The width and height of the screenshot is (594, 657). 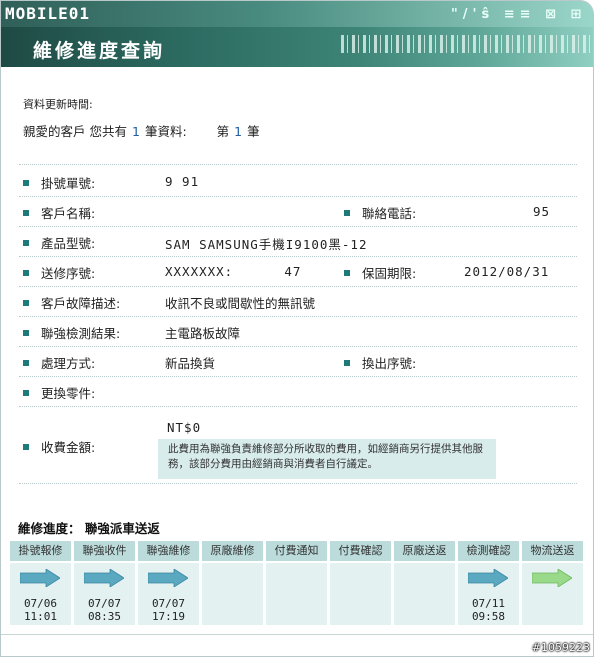 I want to click on handling-value: 新品換貨, so click(x=190, y=363).